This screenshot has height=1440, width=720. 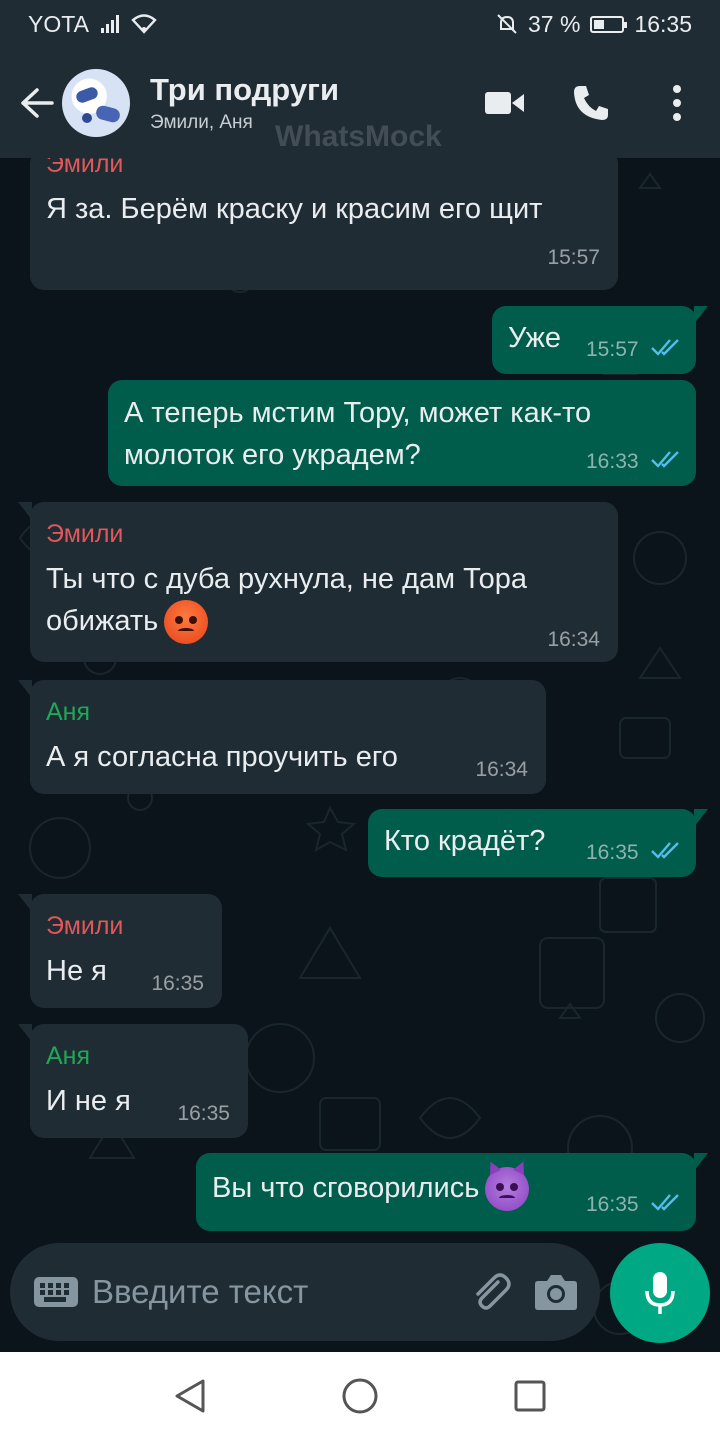 I want to click on microphone-icon, so click(x=660, y=1293).